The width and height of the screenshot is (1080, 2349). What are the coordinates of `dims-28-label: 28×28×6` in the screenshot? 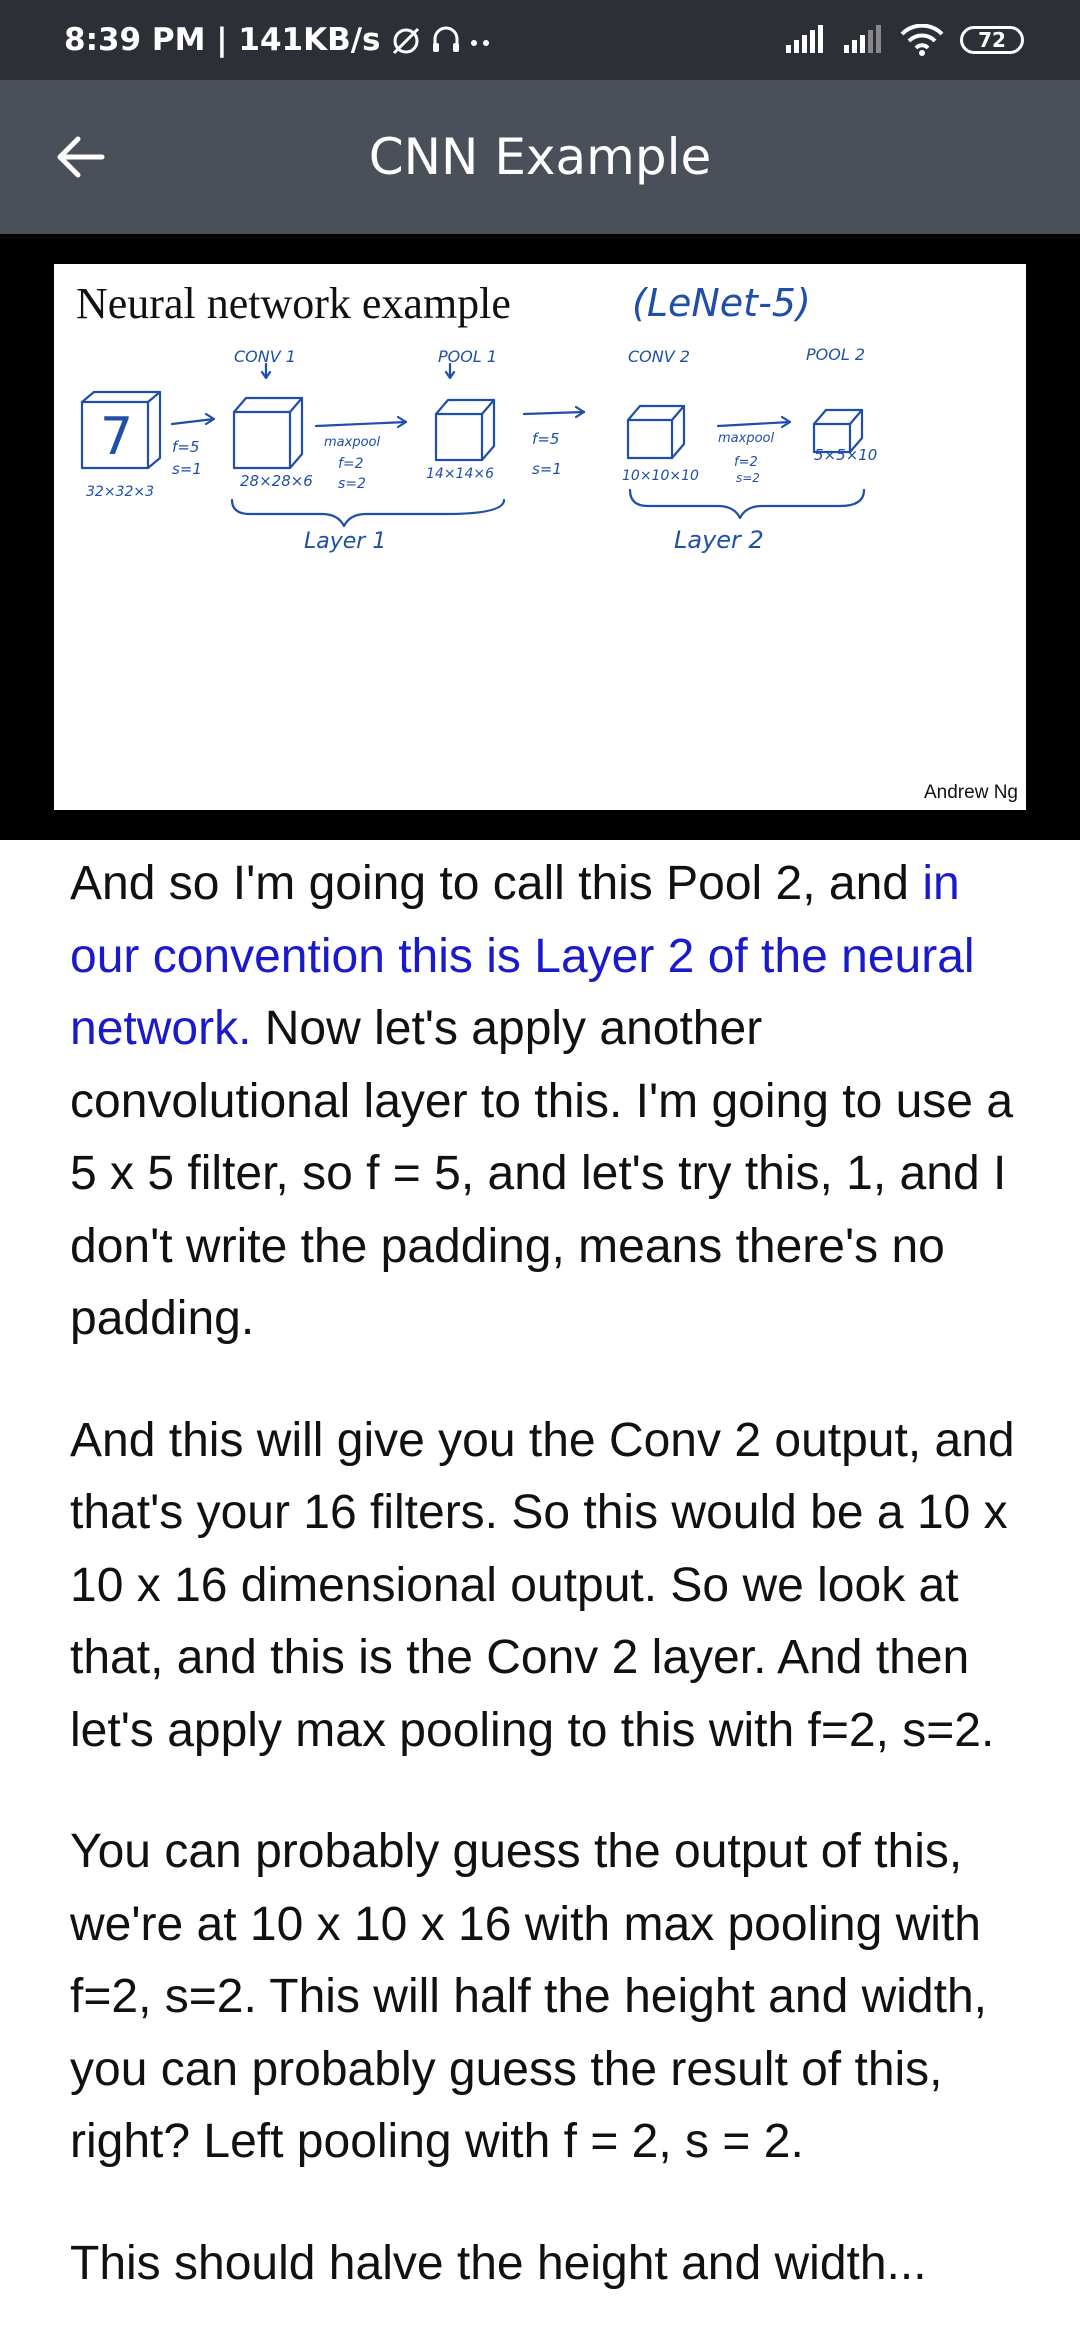 It's located at (276, 481).